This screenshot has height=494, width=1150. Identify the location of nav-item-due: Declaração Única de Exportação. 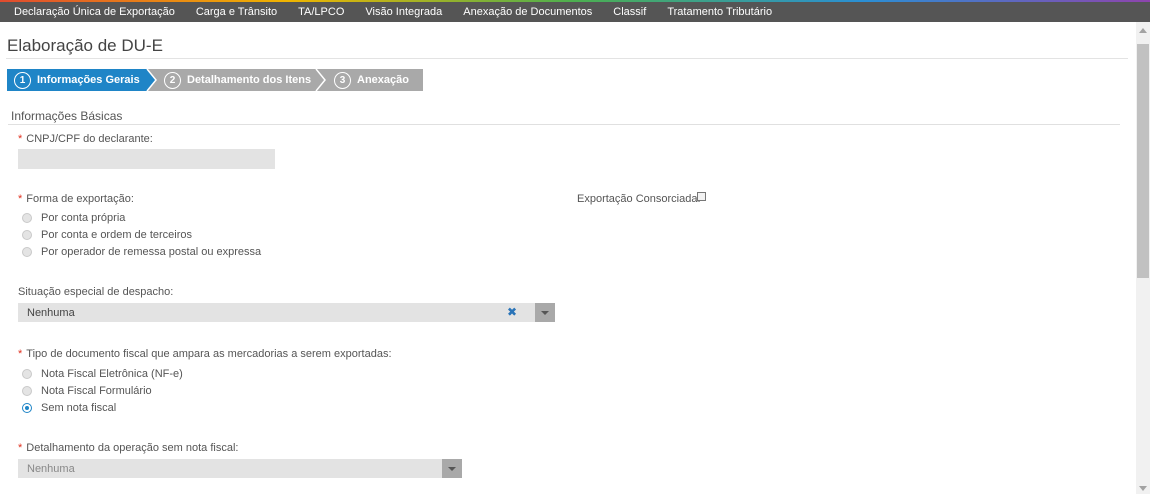
(92, 12).